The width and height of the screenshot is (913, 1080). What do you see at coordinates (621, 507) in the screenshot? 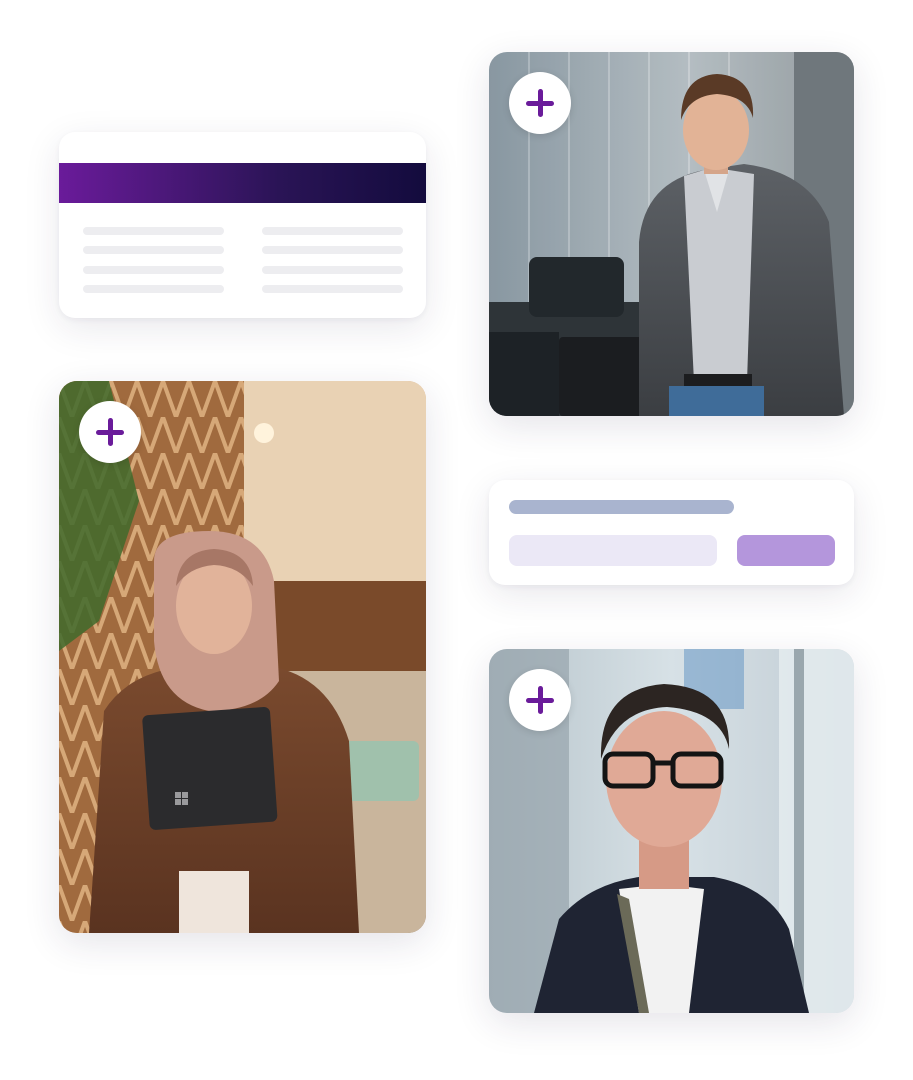
I see `form-label-placeholder` at bounding box center [621, 507].